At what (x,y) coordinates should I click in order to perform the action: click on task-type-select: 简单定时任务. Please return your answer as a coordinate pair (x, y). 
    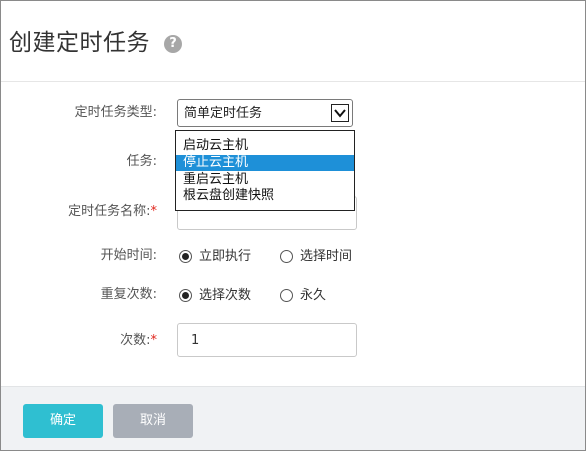
    Looking at the image, I should click on (265, 113).